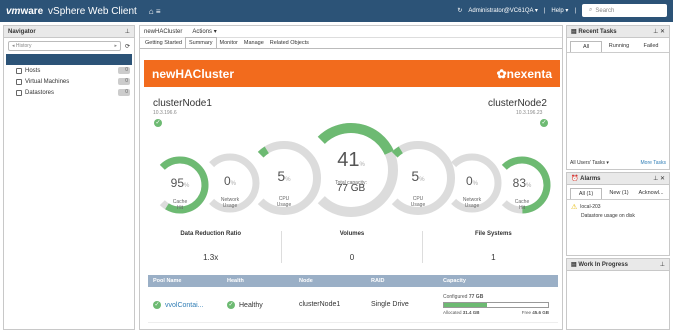  I want to click on recent-tasks-title: Recent Tasks, so click(597, 31).